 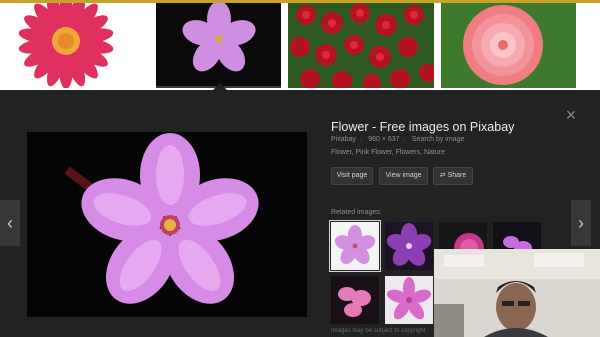 I want to click on related-purple-flower-image, so click(x=409, y=246).